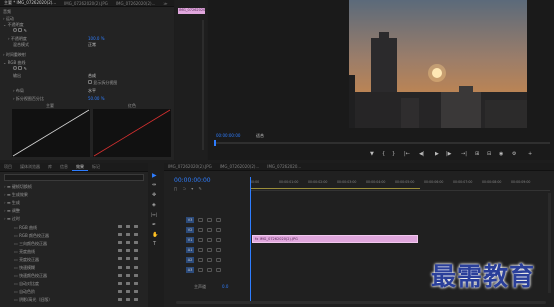  Describe the element at coordinates (190, 260) in the screenshot. I see `track-label-audio: A2` at that location.